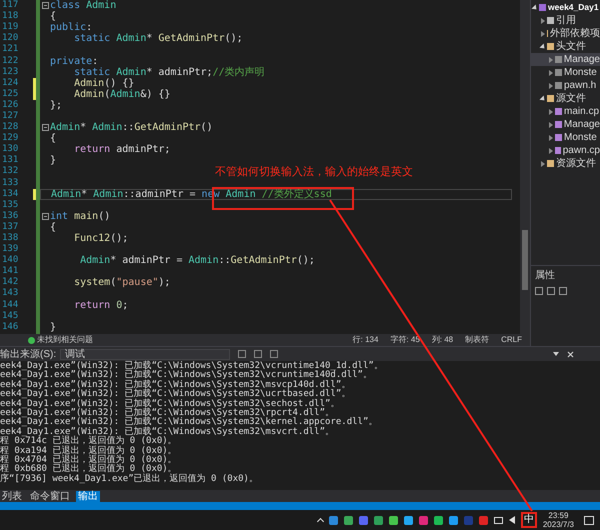 Image resolution: width=600 pixels, height=530 pixels. What do you see at coordinates (558, 524) in the screenshot?
I see `clock-date: 2023/7/3` at bounding box center [558, 524].